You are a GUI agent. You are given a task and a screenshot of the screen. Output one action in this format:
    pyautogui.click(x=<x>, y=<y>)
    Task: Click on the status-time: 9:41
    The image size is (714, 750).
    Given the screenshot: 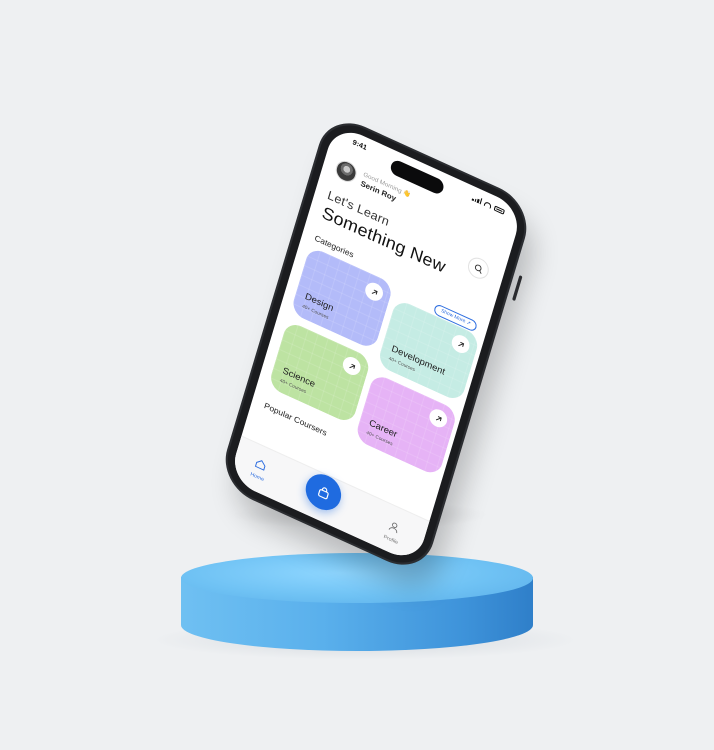 What is the action you would take?
    pyautogui.click(x=359, y=146)
    